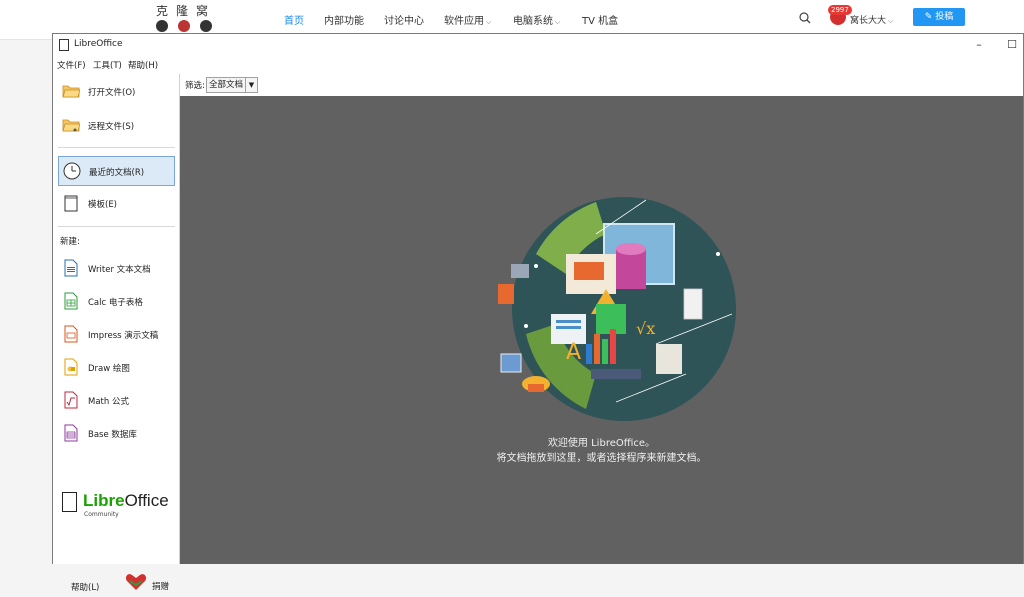 This screenshot has height=597, width=1024. I want to click on new-calc-label: Calc 电子表格, so click(115, 303).